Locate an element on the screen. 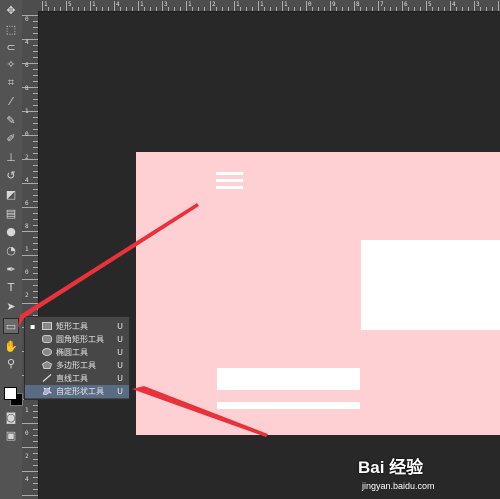 The height and width of the screenshot is (499, 500). watermark-url: jingyan.baidu.com is located at coordinates (398, 486).